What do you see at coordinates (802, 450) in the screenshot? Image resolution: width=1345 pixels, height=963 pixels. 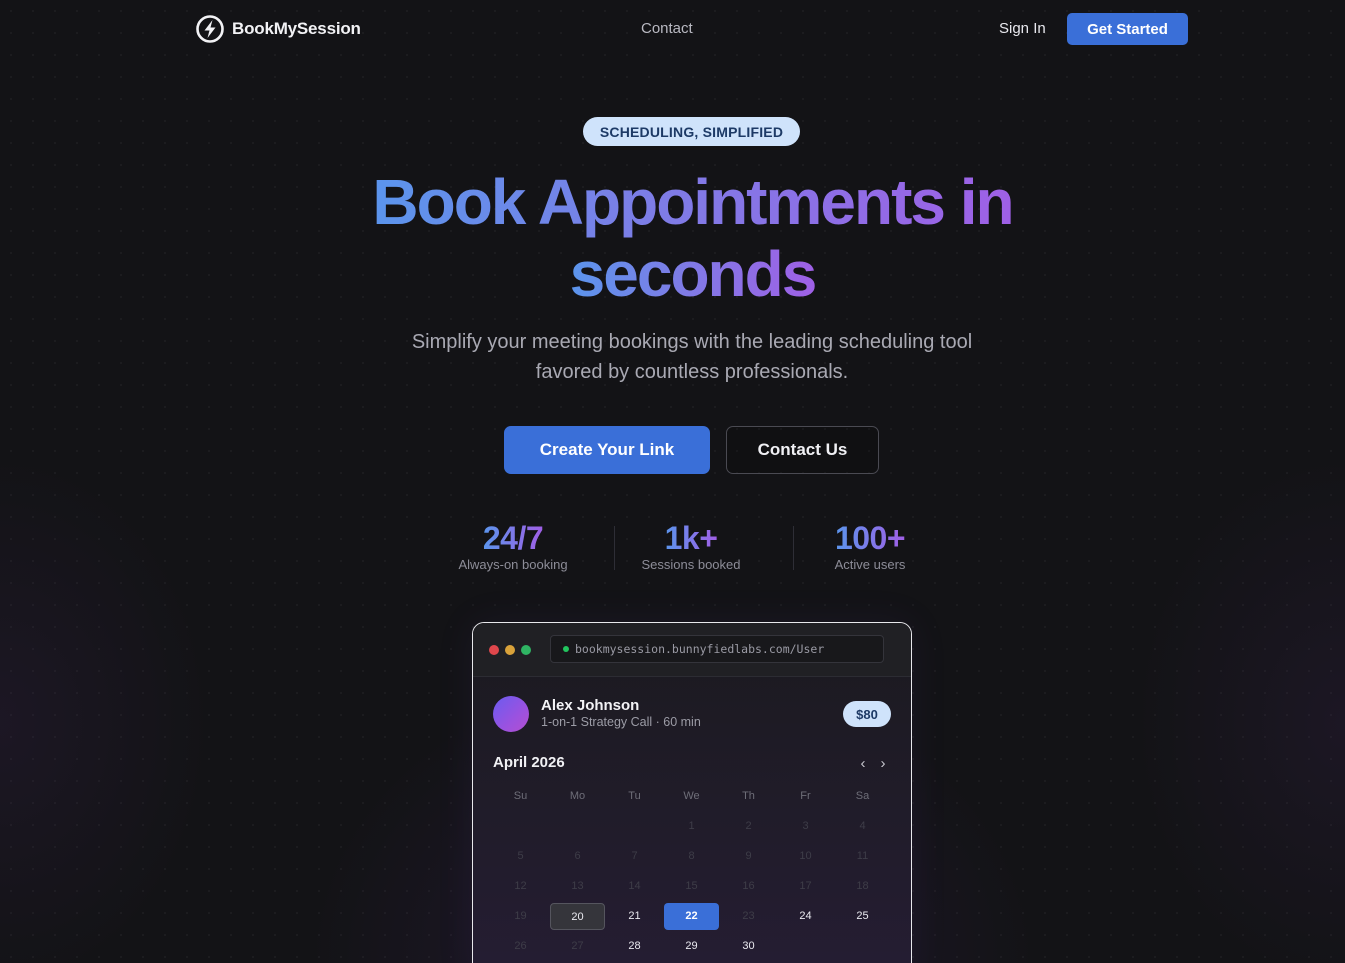 I see `contact-us-button: Contact Us` at bounding box center [802, 450].